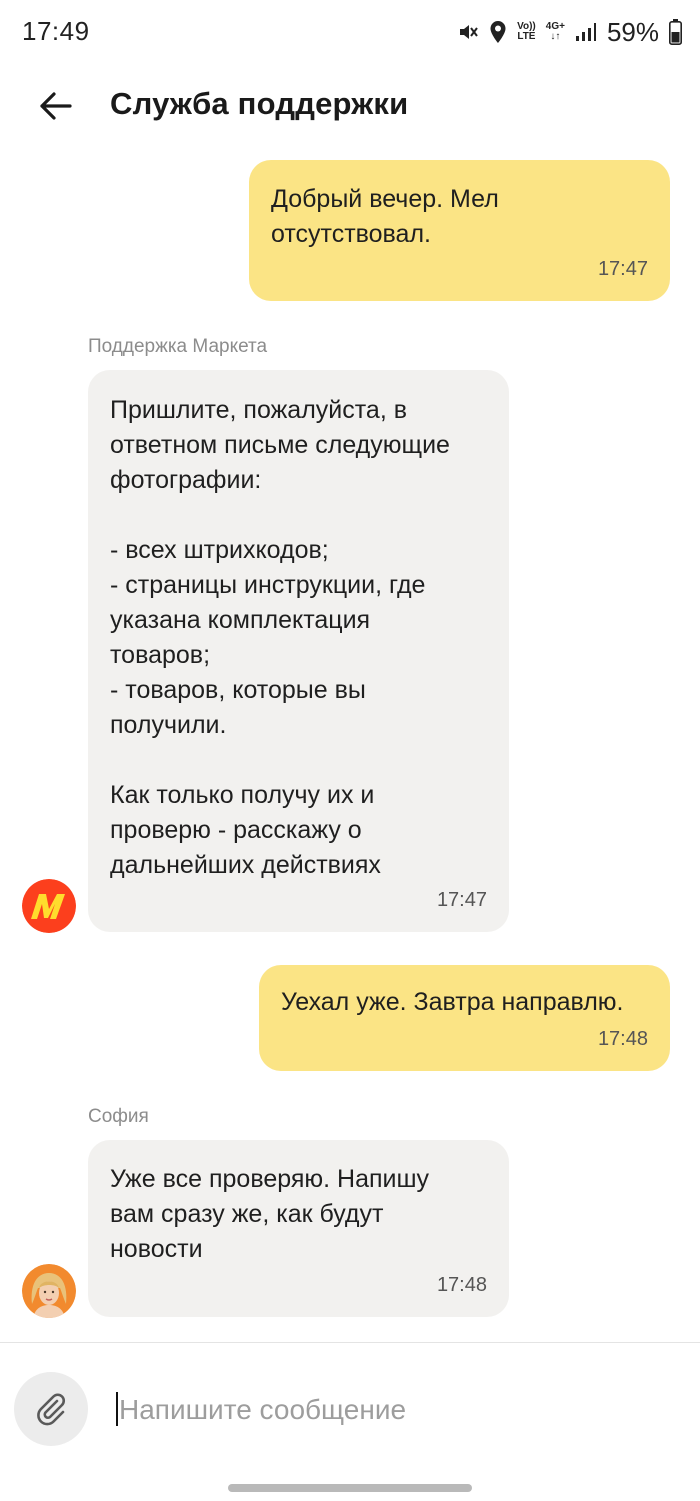  I want to click on attach-button, so click(51, 1409).